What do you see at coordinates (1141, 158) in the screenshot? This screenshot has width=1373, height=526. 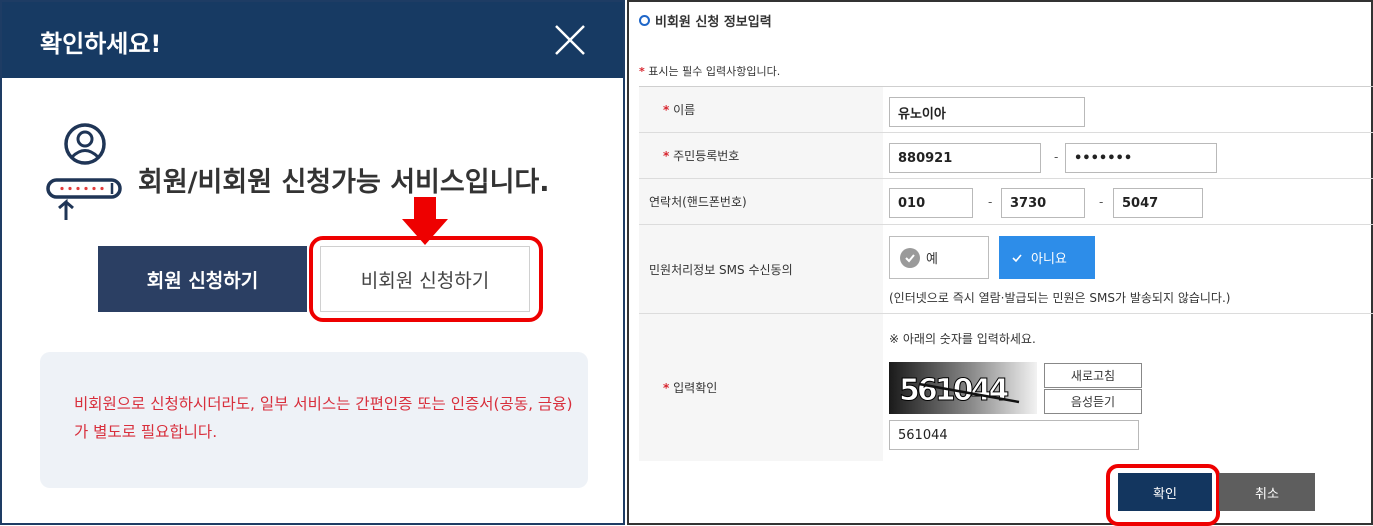 I see `rrn-back-input: •••••••` at bounding box center [1141, 158].